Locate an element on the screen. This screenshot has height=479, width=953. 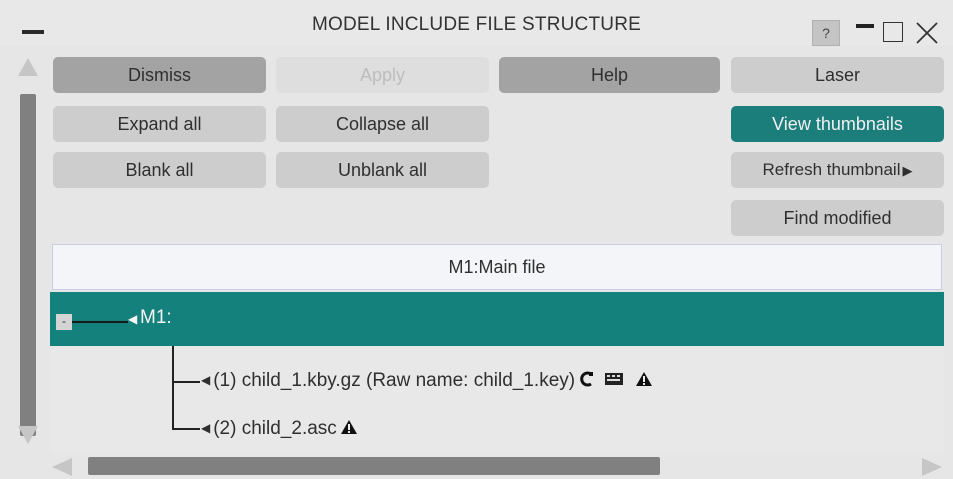
scroll-up-icon is located at coordinates (28, 67).